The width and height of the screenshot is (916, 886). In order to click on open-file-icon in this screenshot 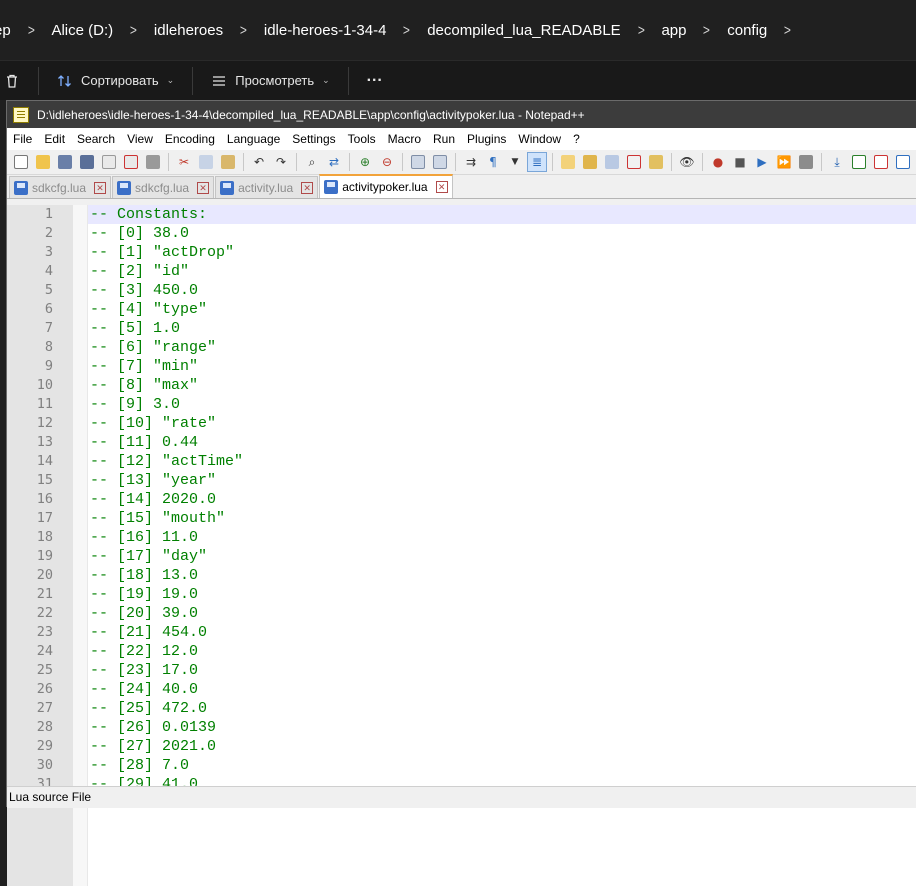, I will do `click(43, 162)`.